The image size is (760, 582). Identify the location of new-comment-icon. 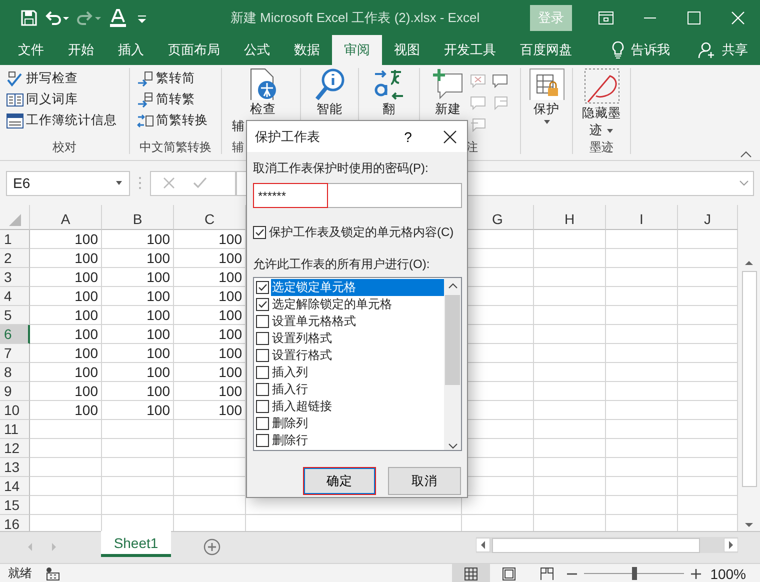
(448, 84).